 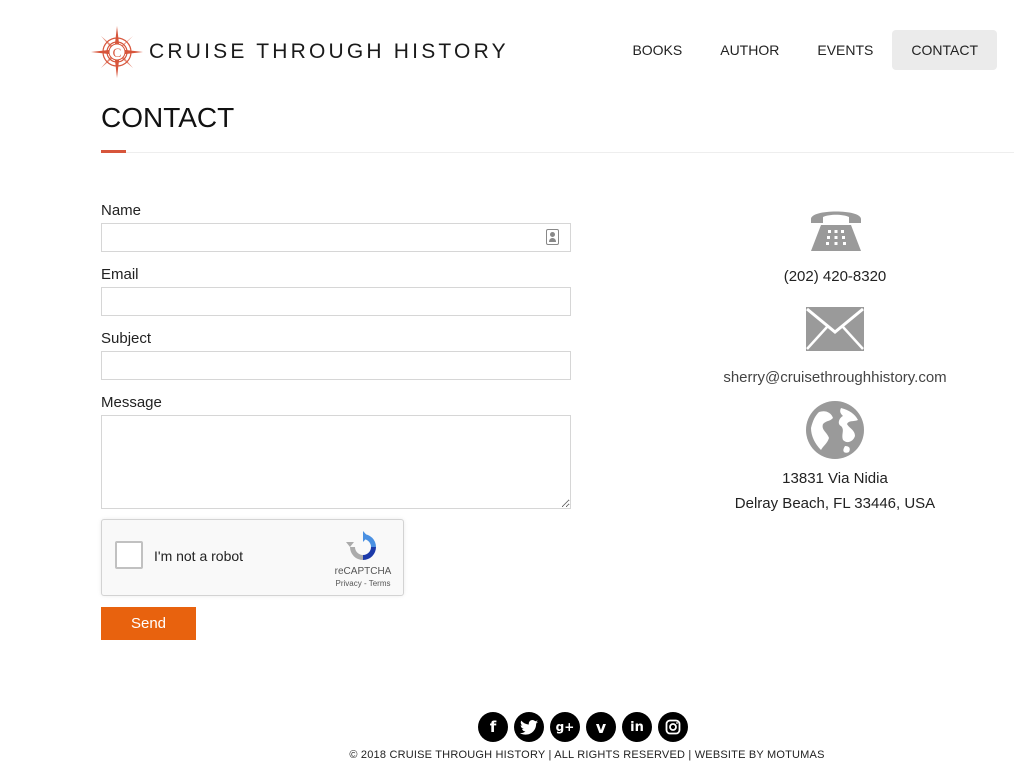 I want to click on page-title: CONTACT, so click(x=168, y=117).